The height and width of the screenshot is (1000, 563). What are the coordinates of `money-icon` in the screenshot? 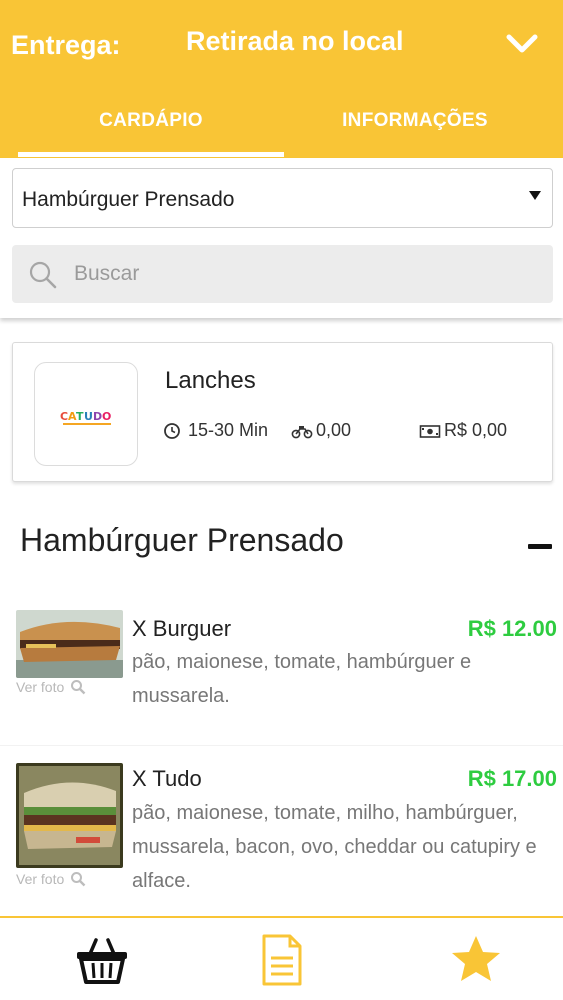 It's located at (430, 431).